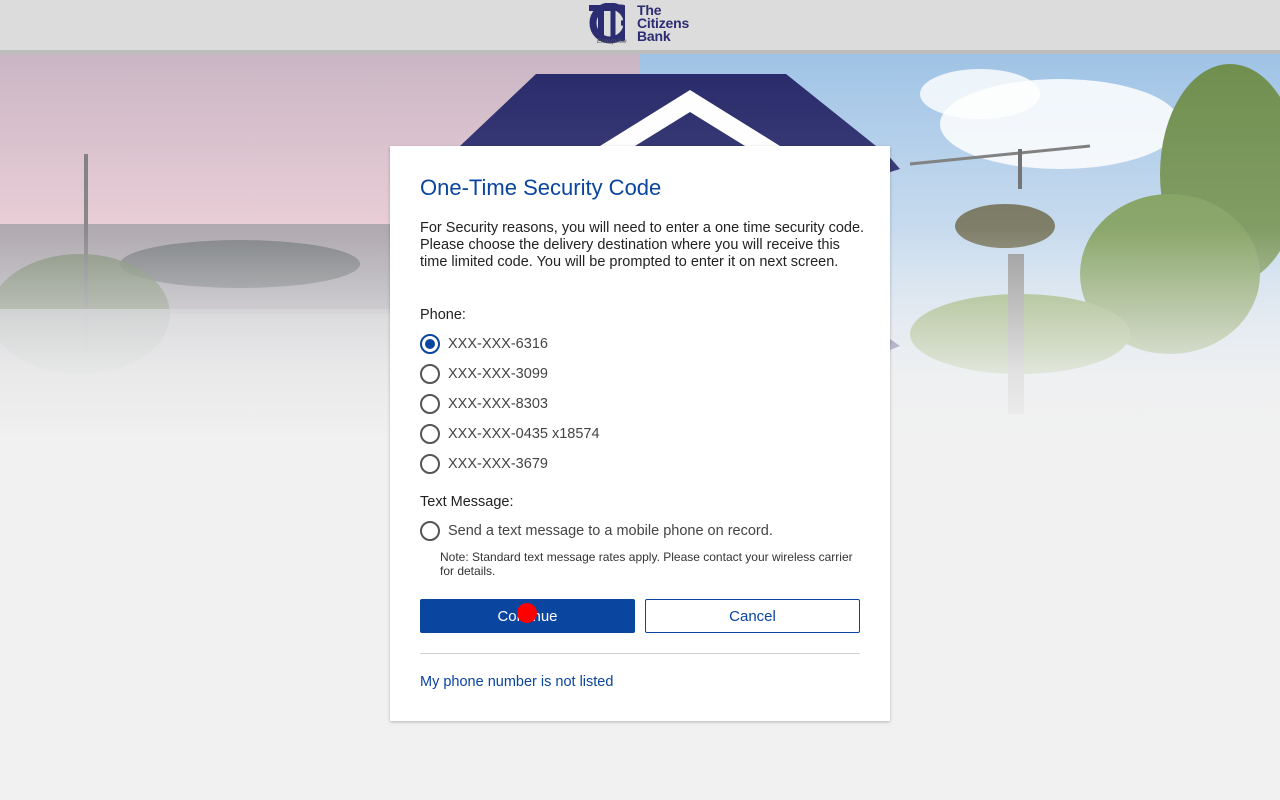  I want to click on phone-option-label: XXX-XXX-3099, so click(498, 374).